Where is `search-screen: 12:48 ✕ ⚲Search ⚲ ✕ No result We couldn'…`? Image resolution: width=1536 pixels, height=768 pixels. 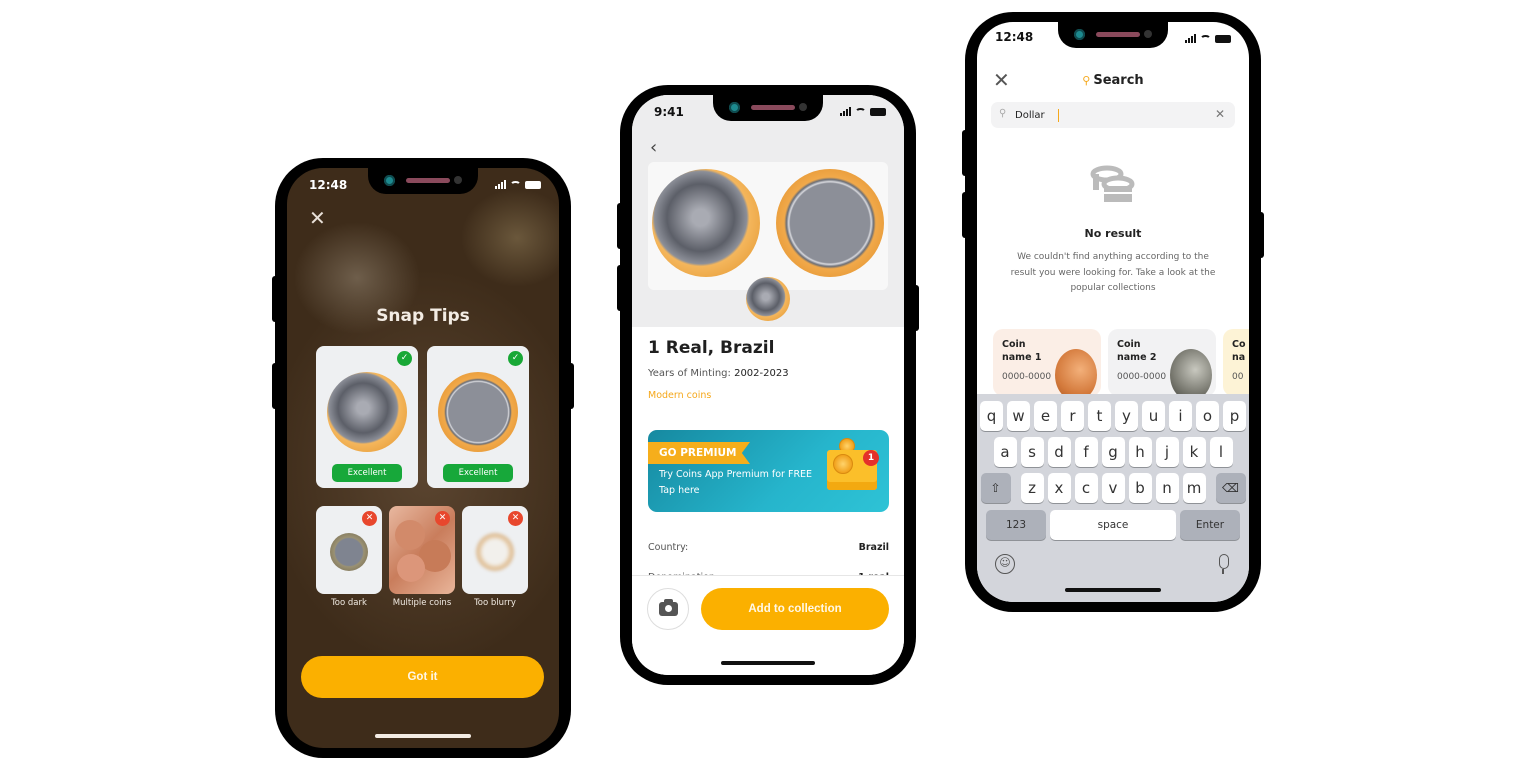
search-screen: 12:48 ✕ ⚲Search ⚲ ✕ No result We couldn'… is located at coordinates (1113, 312).